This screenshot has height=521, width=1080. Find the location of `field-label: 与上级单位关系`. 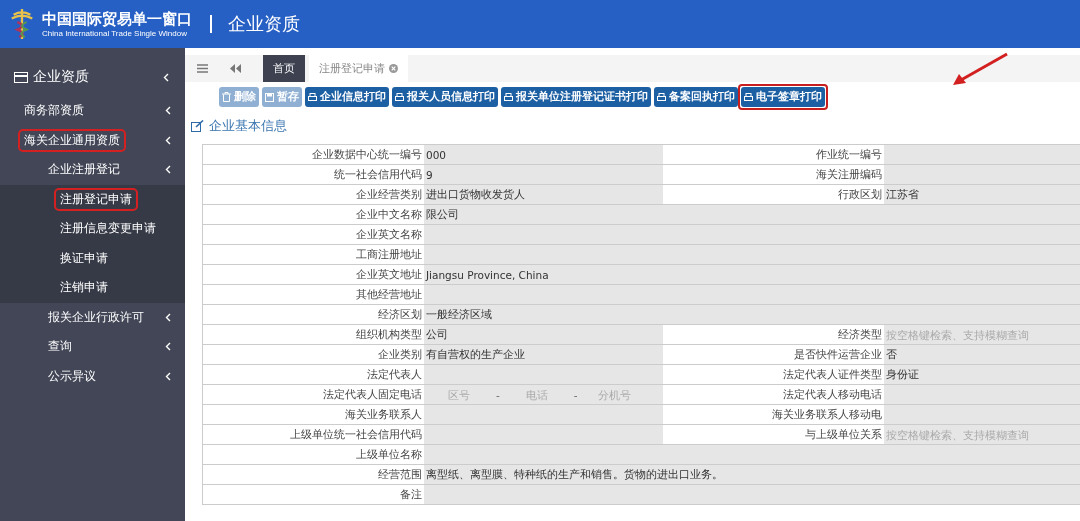

field-label: 与上级单位关系 is located at coordinates (773, 435).